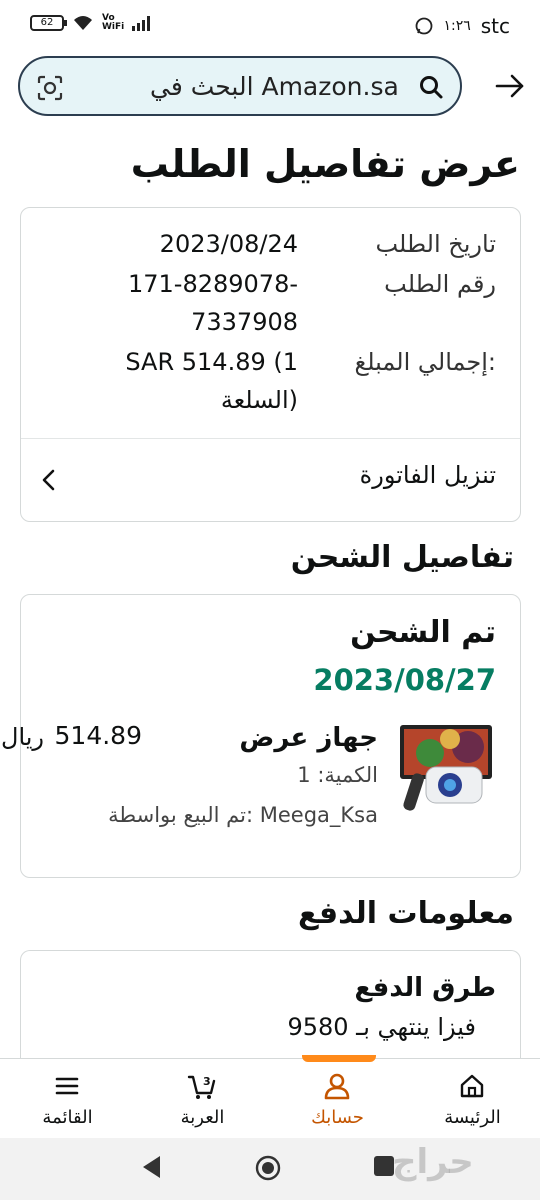  I want to click on cart-count-badge: 3, so click(207, 1081).